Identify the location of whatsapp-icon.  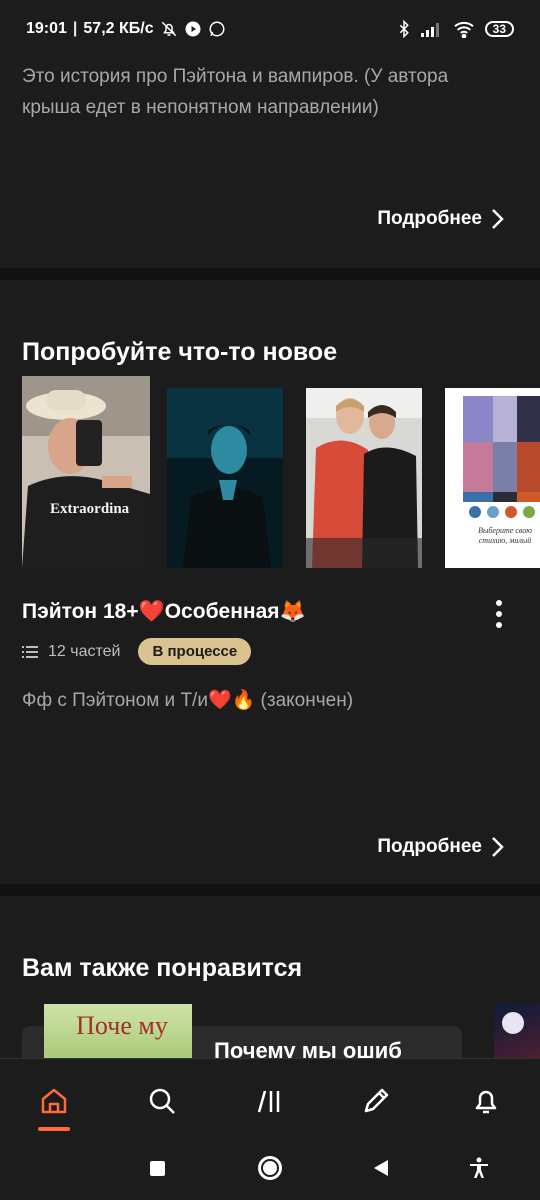
(217, 29).